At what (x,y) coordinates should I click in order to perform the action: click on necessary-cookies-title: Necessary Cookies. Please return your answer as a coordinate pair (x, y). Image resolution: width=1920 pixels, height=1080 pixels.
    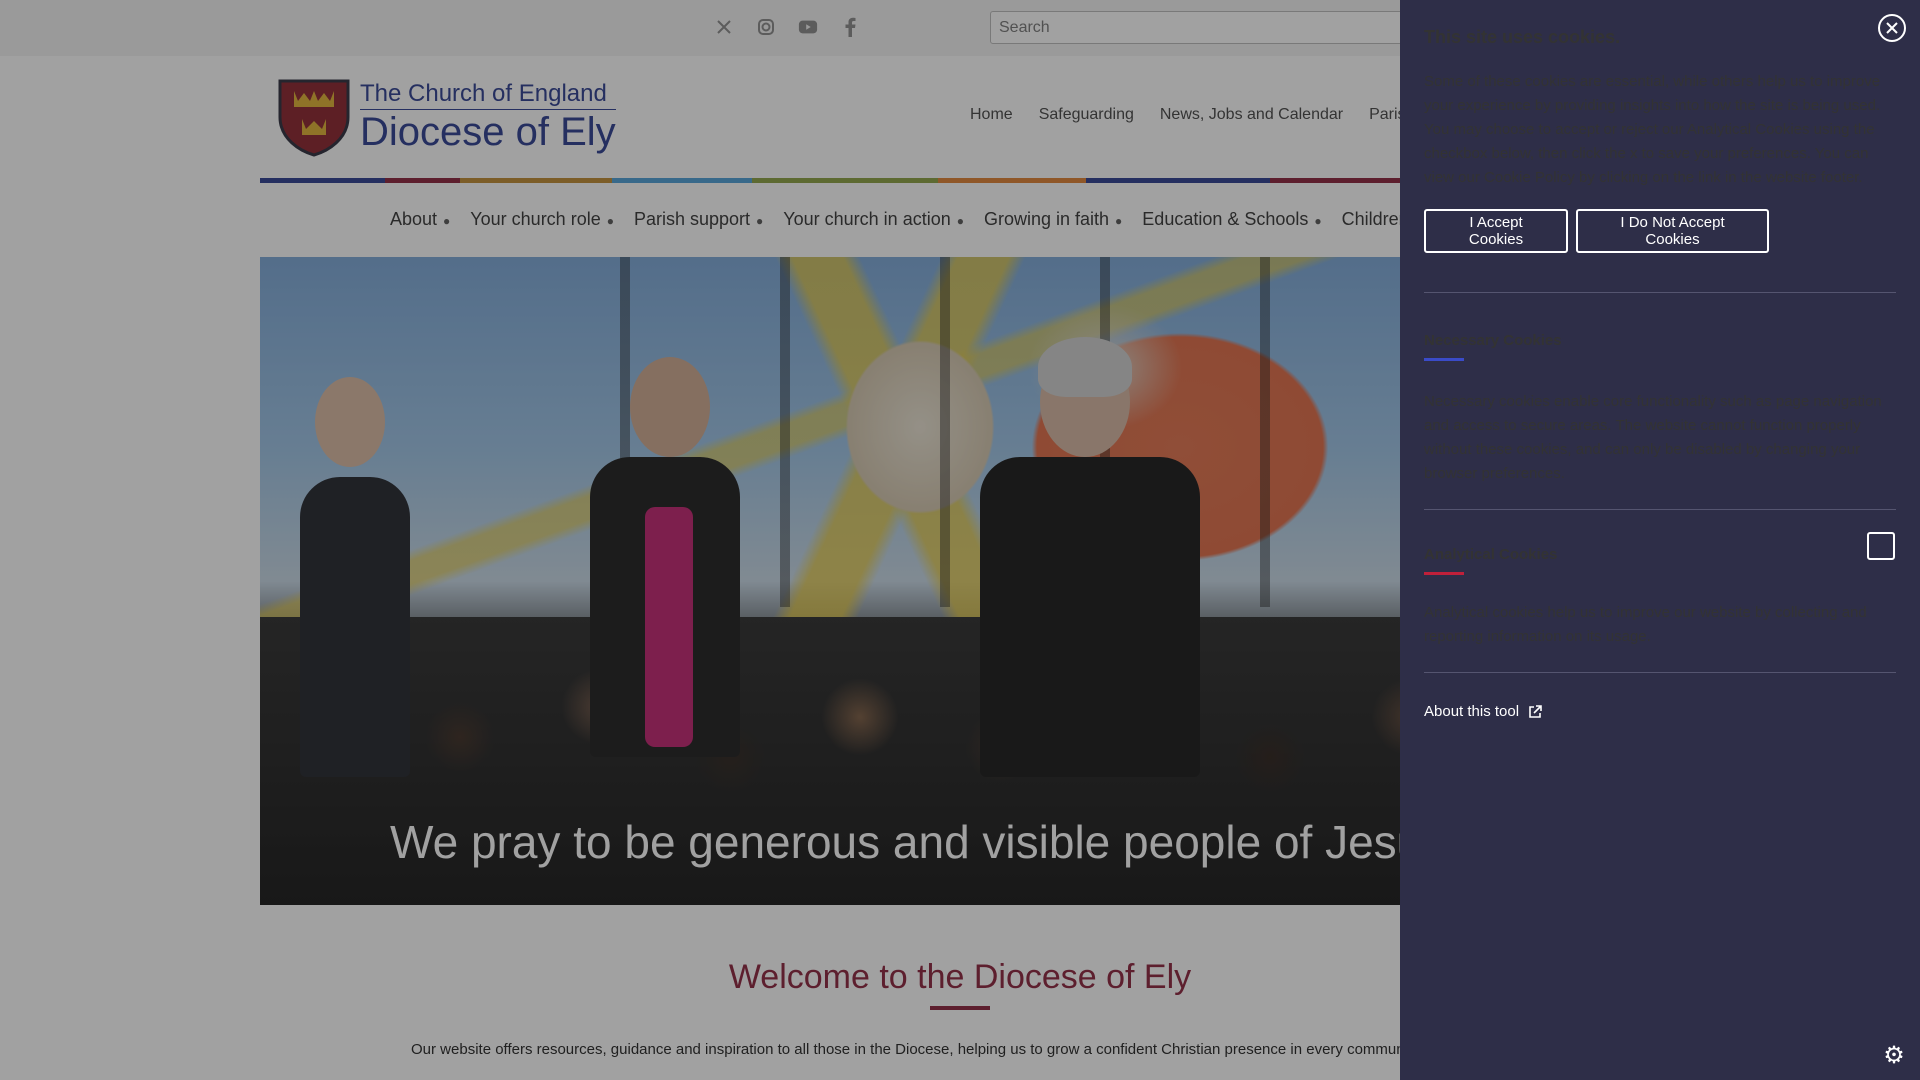
    Looking at the image, I should click on (1493, 340).